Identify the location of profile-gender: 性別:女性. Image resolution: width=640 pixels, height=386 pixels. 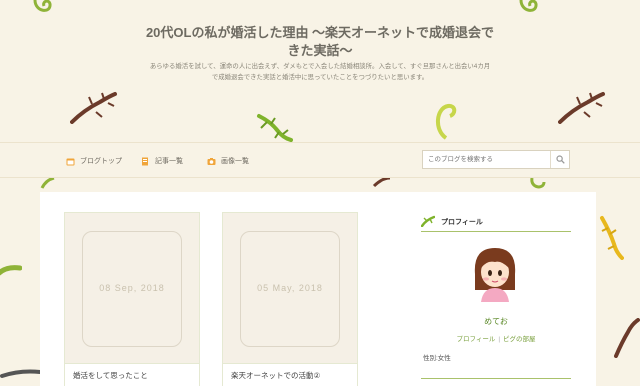
(437, 358).